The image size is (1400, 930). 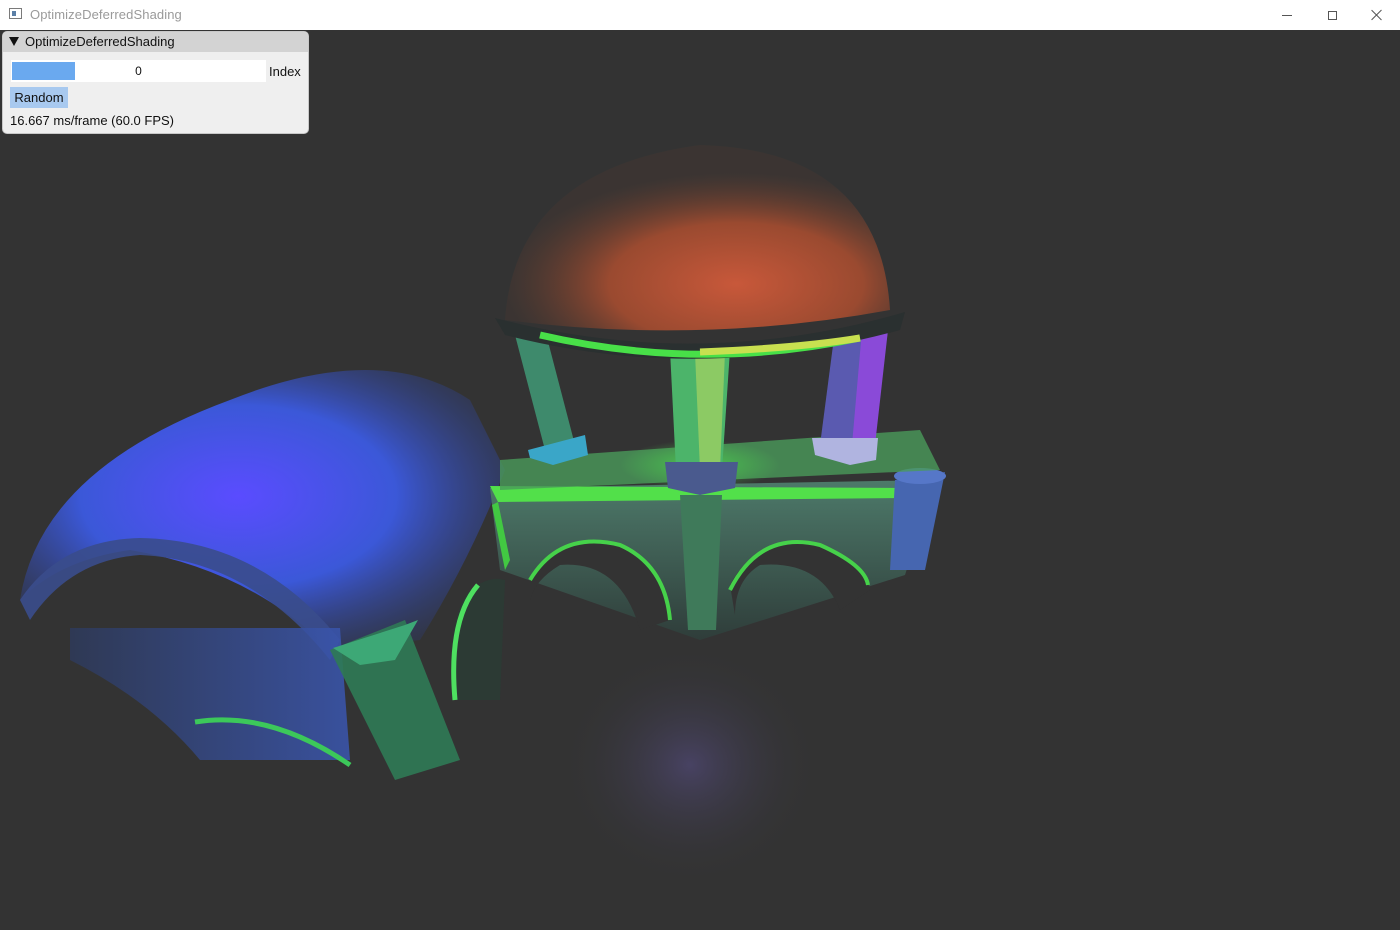 I want to click on index-slider: 0, so click(x=138, y=71).